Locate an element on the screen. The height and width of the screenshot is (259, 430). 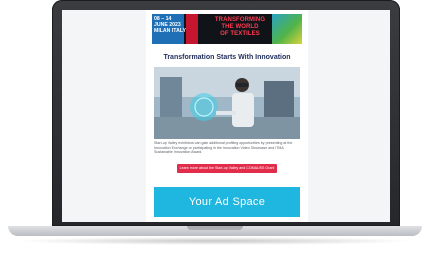
hero-photo is located at coordinates (227, 103).